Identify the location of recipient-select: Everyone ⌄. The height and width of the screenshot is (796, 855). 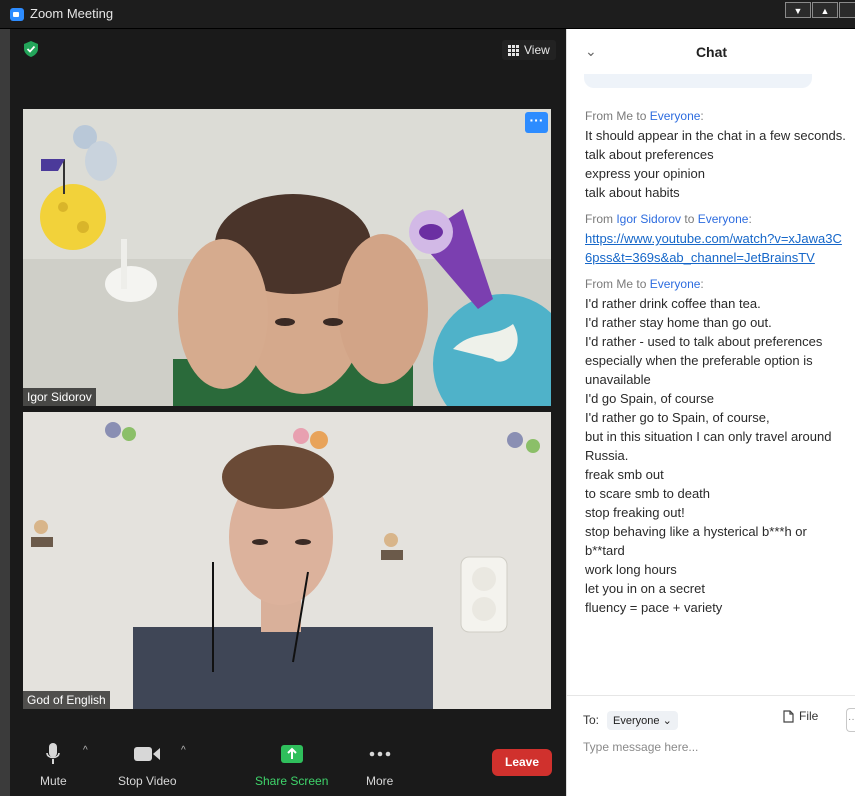
(642, 720).